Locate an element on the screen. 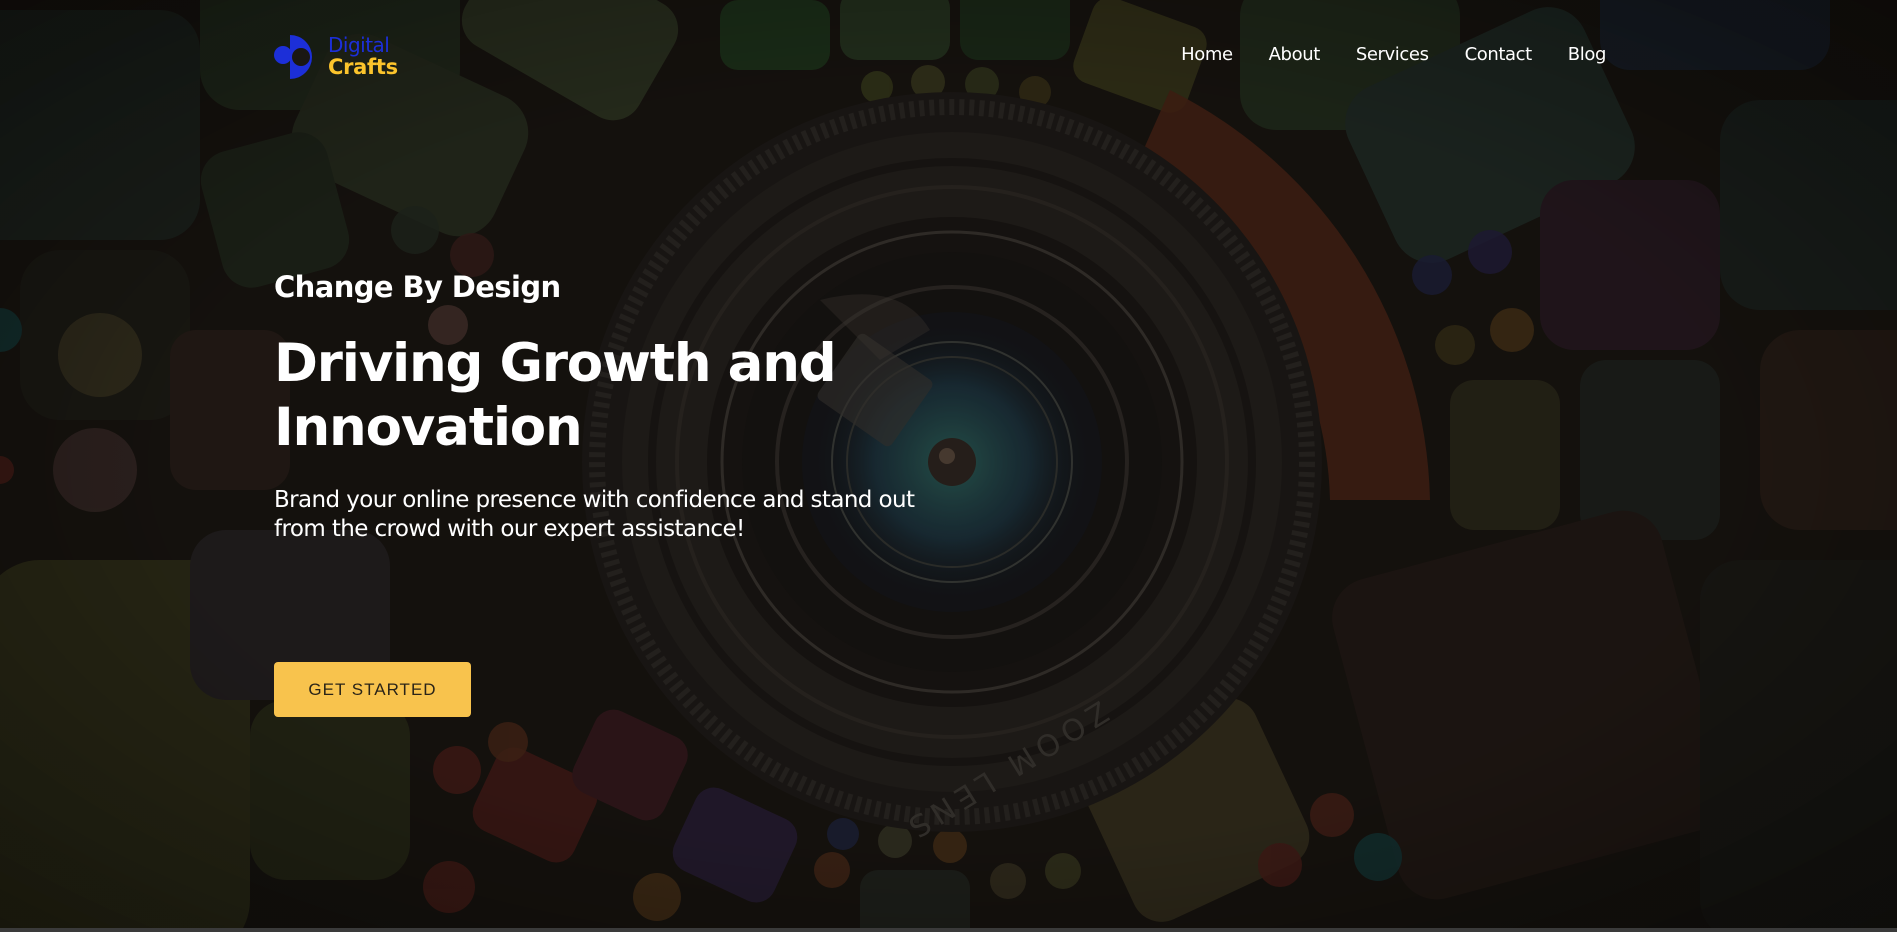  main-nav: Home About Services Contact Blog is located at coordinates (1393, 54).